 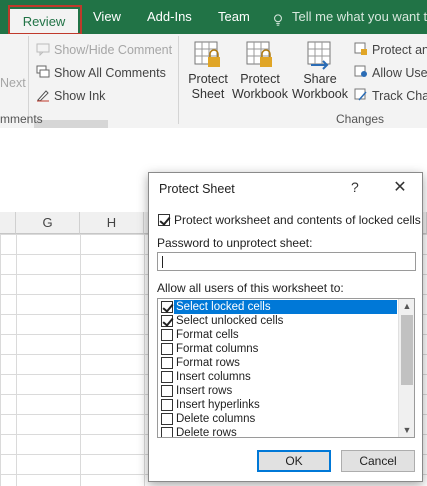 I want to click on protect-workbook-button: Protect Workbook, so click(x=260, y=71).